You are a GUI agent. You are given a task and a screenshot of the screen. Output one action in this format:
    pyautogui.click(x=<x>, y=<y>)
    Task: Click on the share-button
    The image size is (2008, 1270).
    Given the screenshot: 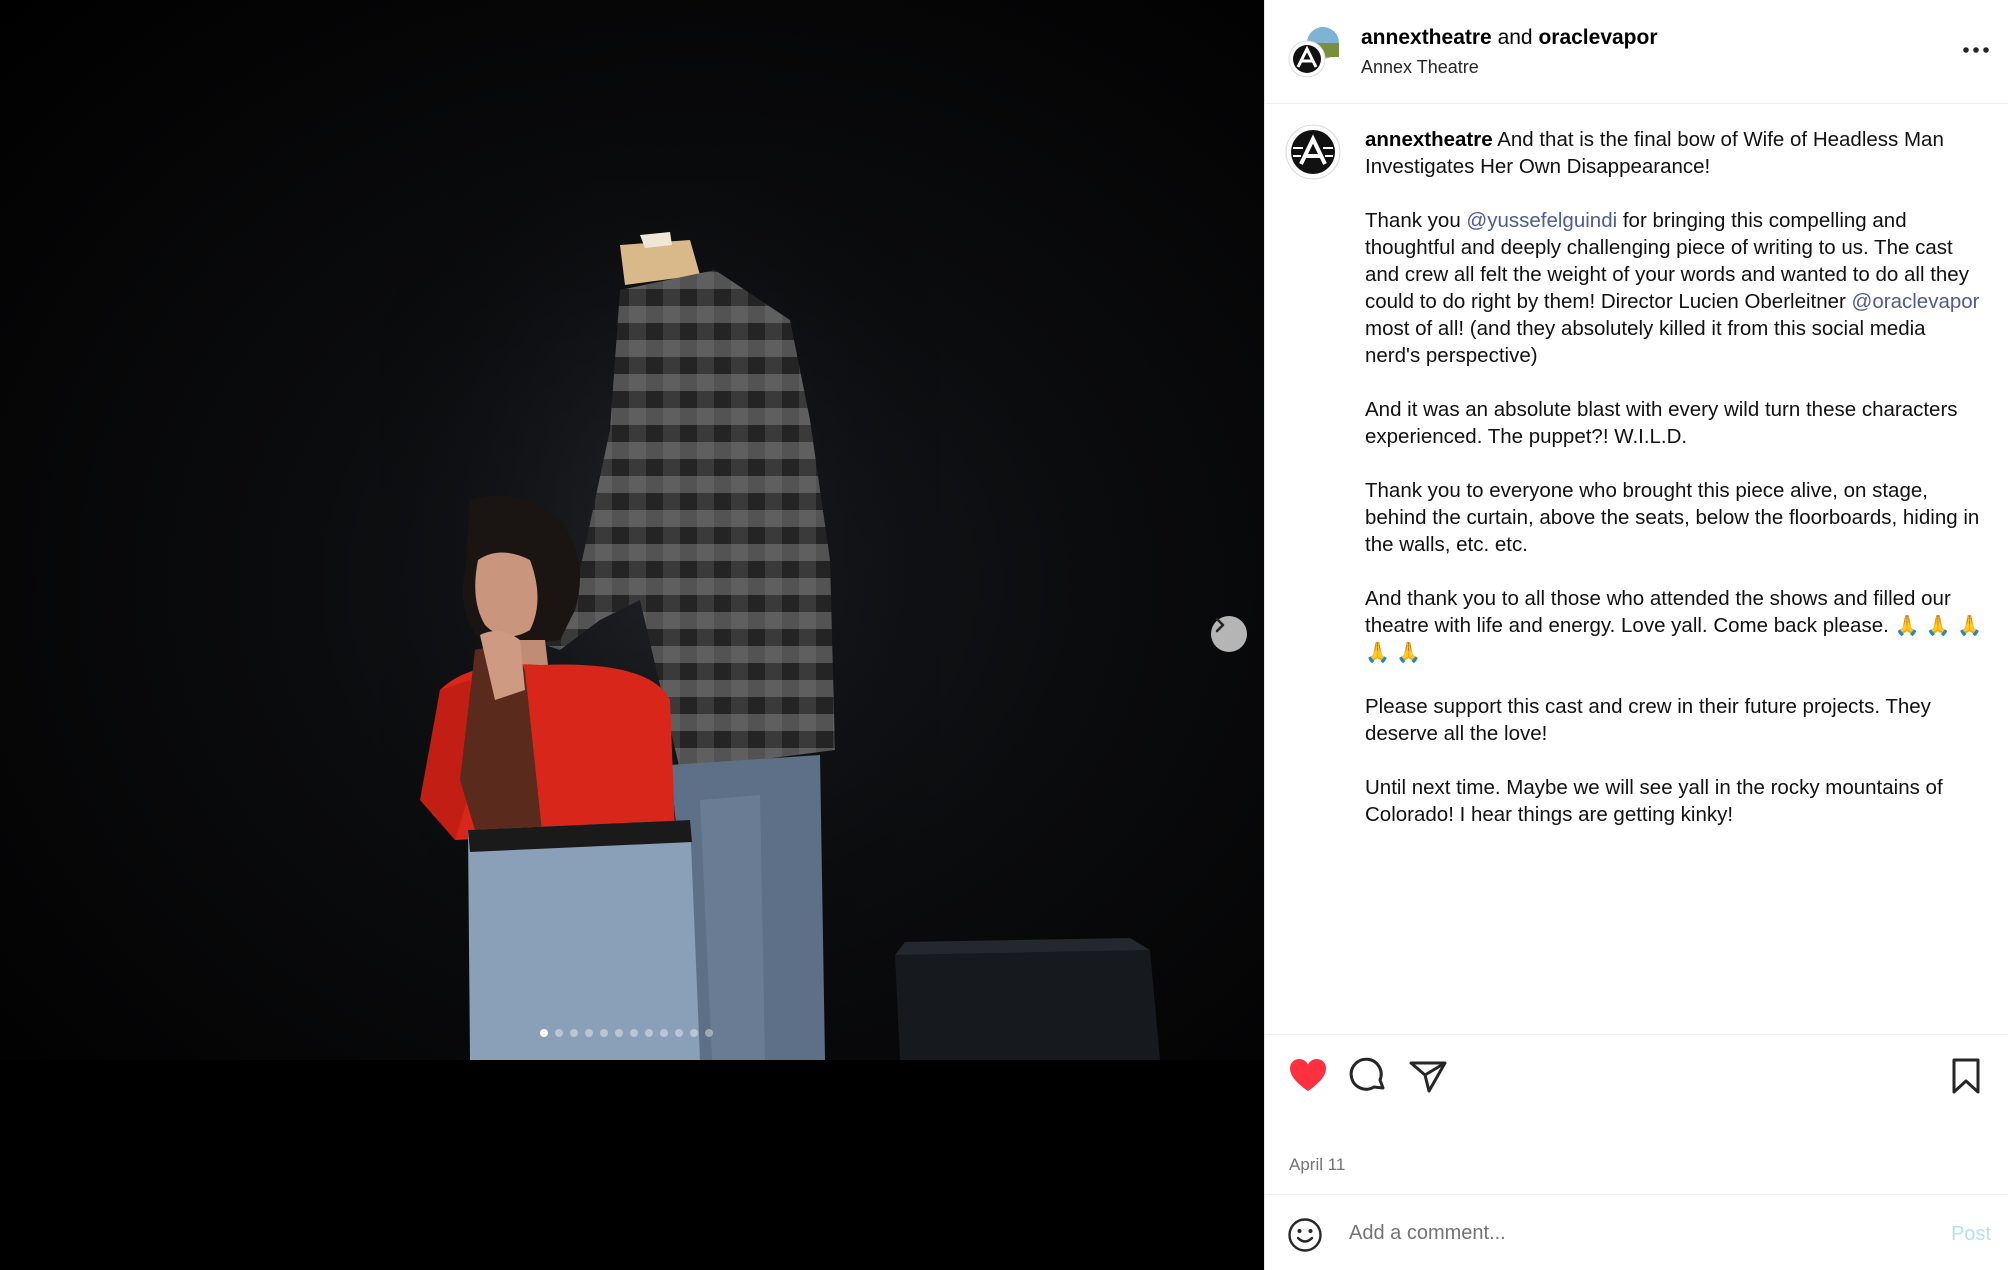 What is the action you would take?
    pyautogui.click(x=1428, y=1076)
    